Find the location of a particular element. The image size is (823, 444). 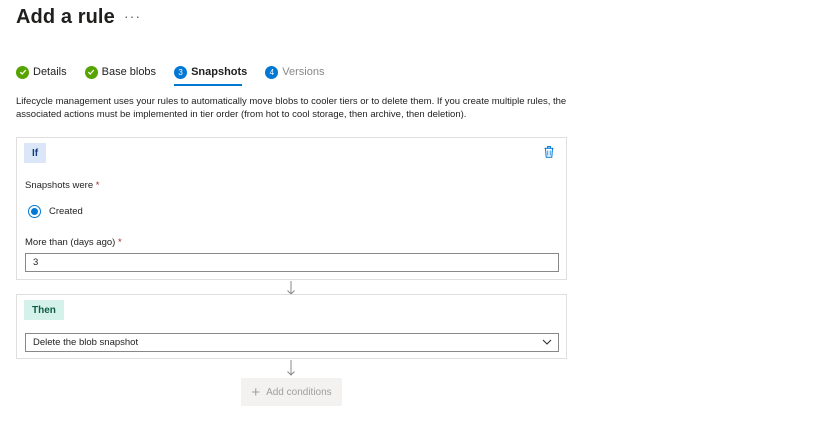

if-tag: If is located at coordinates (35, 153).